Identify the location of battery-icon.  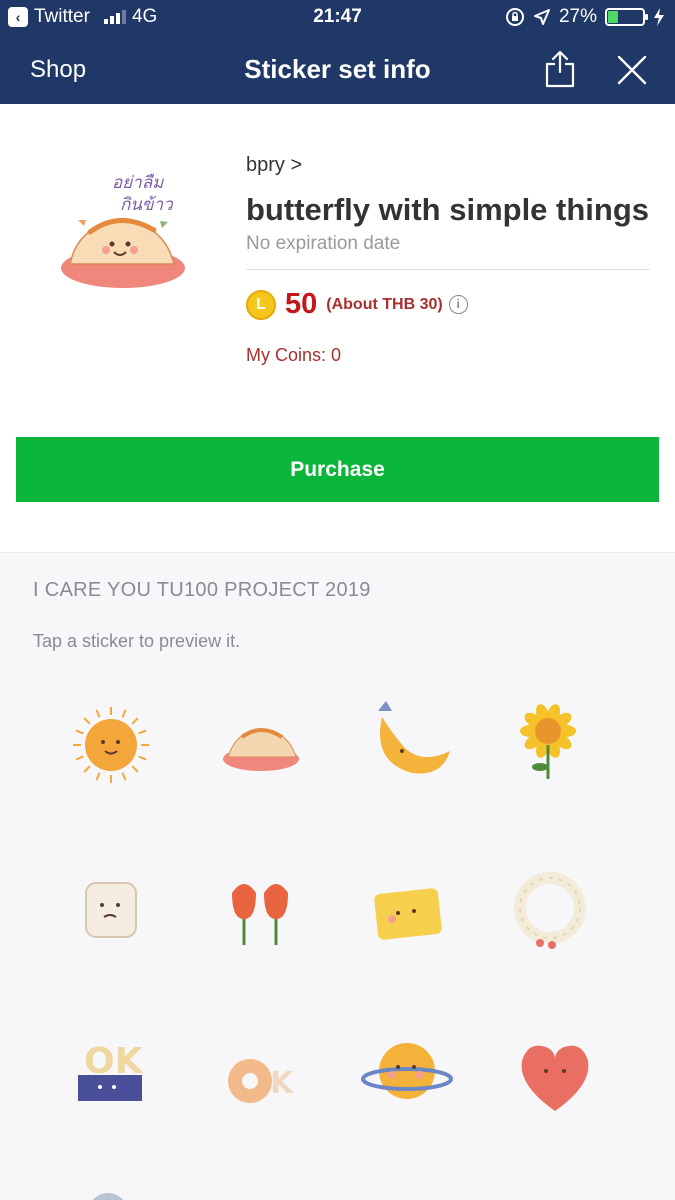
(626, 17).